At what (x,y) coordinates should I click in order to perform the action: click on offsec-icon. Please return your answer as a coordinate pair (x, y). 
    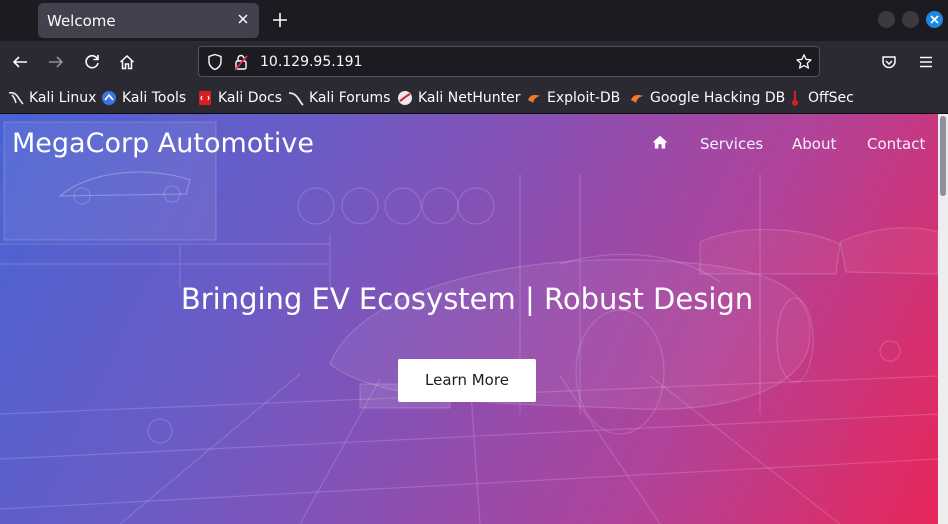
    Looking at the image, I should click on (795, 98).